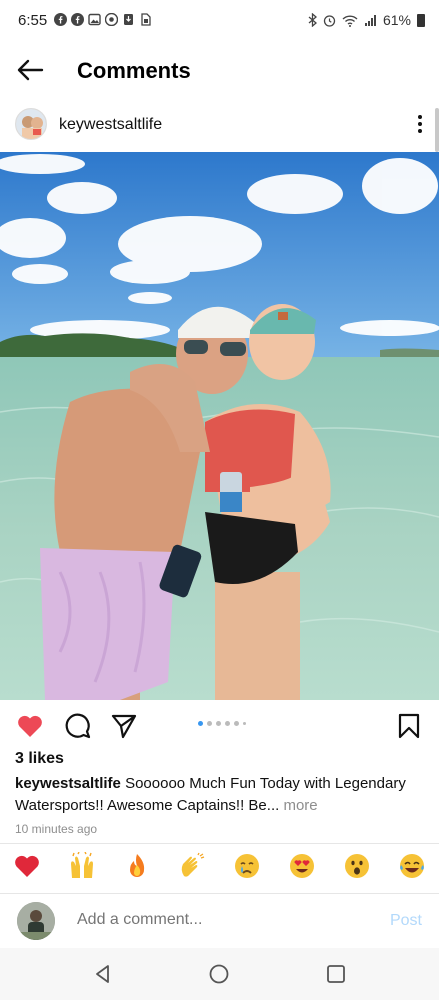  I want to click on nav-recents-icon, so click(336, 974).